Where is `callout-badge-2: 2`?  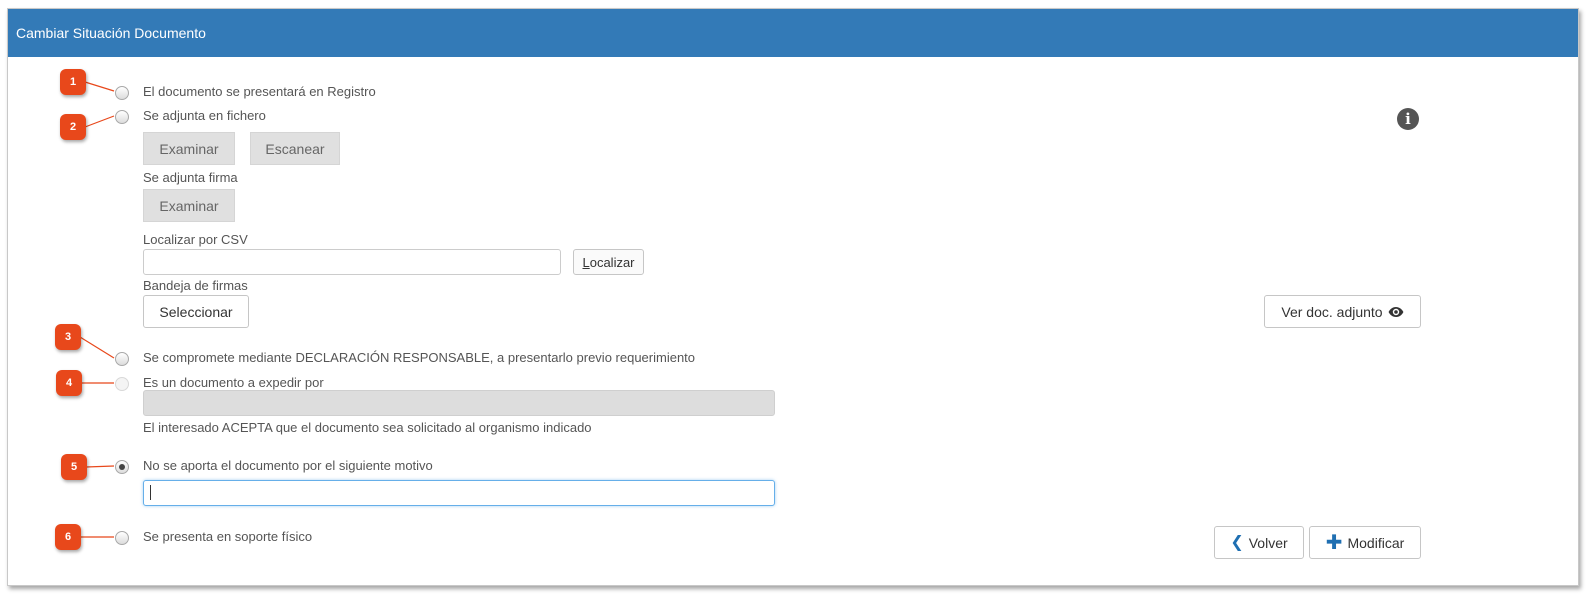 callout-badge-2: 2 is located at coordinates (73, 127).